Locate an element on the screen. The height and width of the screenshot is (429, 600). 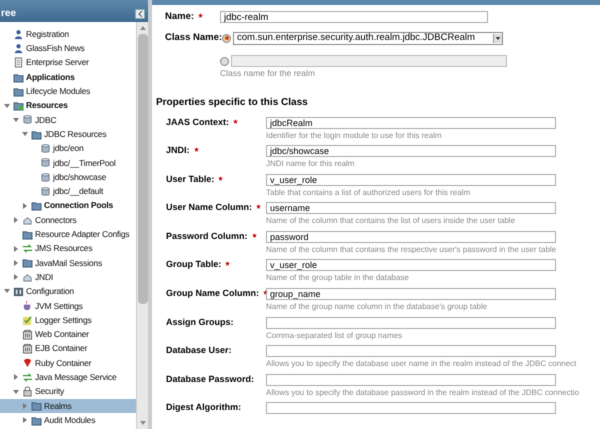
tree-item: Registration is located at coordinates (68, 34).